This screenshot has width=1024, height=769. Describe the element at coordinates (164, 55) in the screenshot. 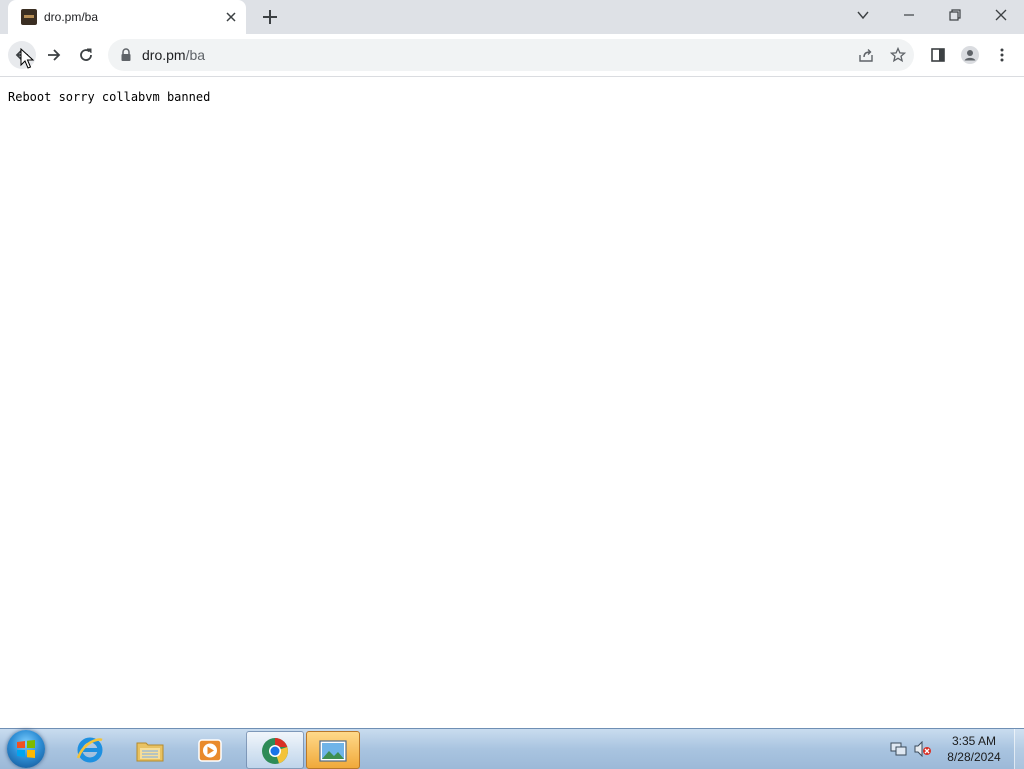

I see `url-host: dro.pm` at that location.